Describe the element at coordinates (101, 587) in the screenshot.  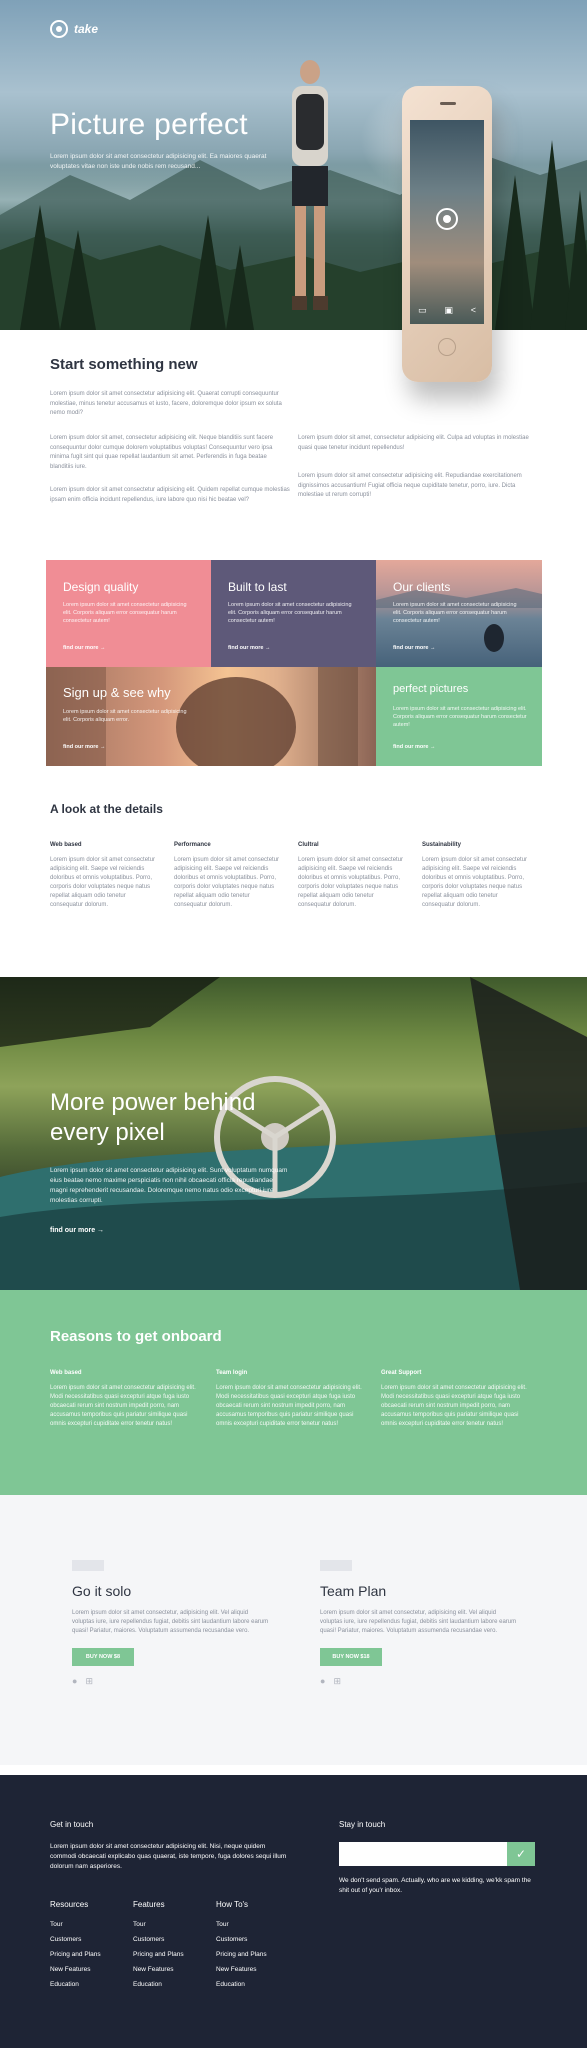
I see `tile-title: Design quality` at that location.